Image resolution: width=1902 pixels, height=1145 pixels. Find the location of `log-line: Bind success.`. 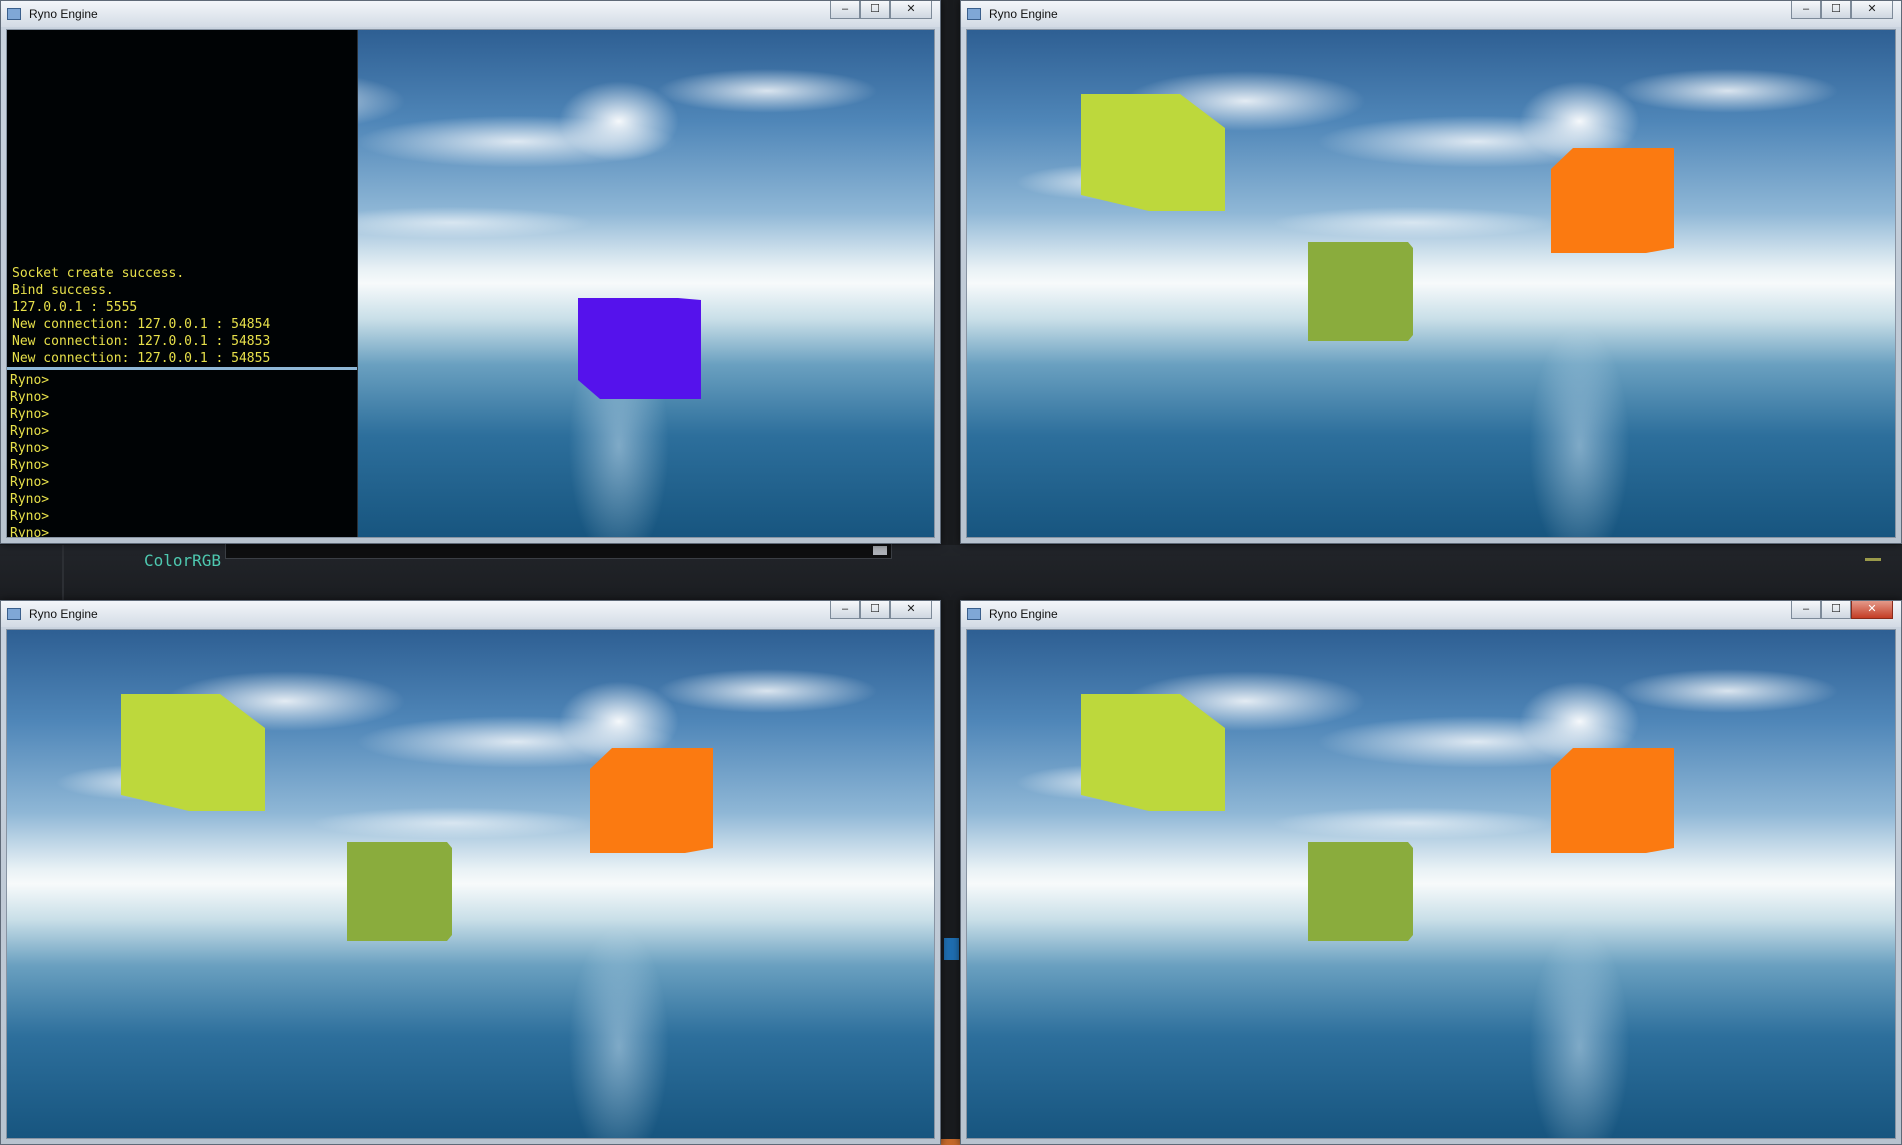

log-line: Bind success. is located at coordinates (63, 290).